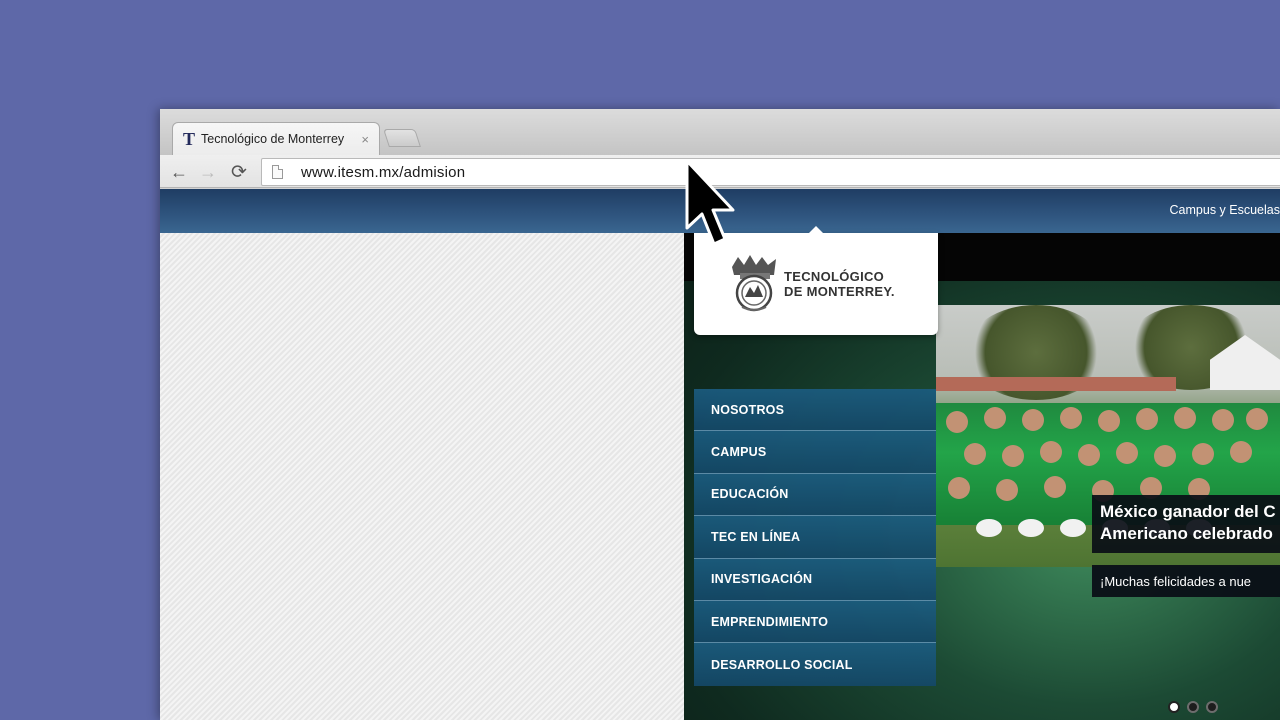  I want to click on forward-arrow-icon: →, so click(208, 172).